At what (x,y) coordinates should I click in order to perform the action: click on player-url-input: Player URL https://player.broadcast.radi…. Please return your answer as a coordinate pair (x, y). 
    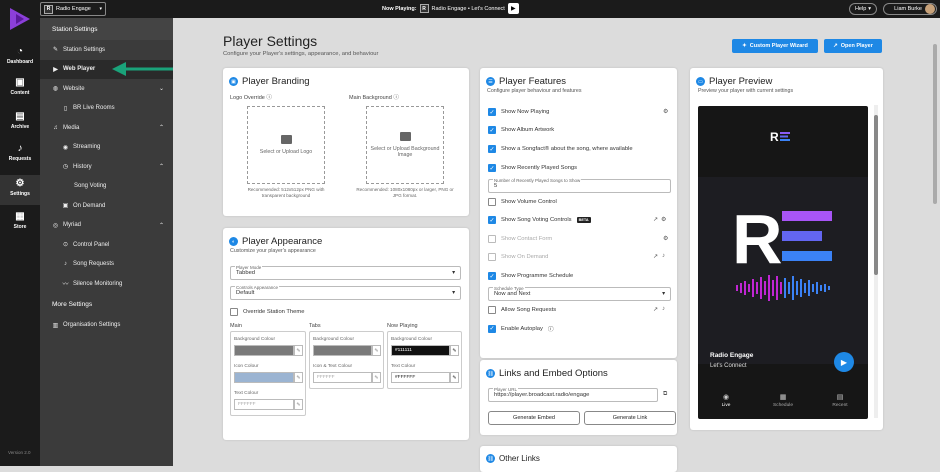
    Looking at the image, I should click on (573, 394).